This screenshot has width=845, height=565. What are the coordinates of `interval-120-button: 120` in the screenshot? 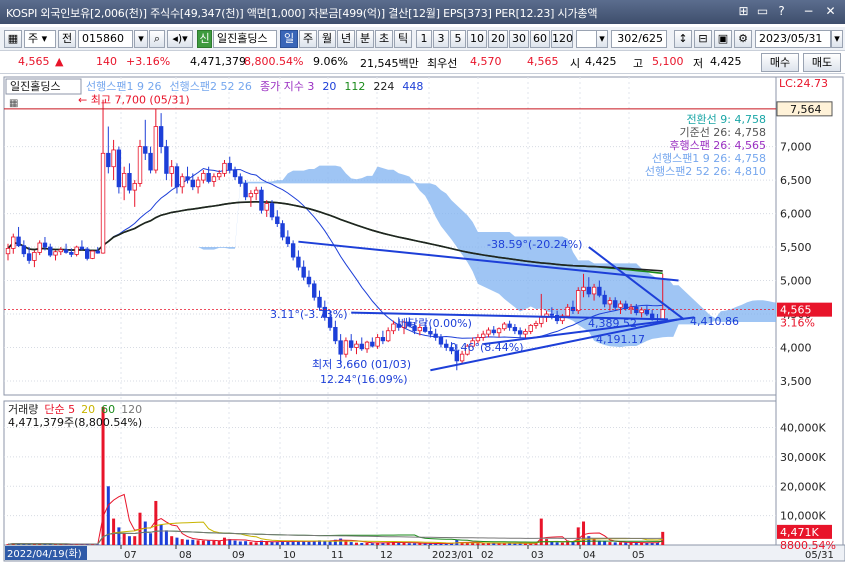 It's located at (562, 39).